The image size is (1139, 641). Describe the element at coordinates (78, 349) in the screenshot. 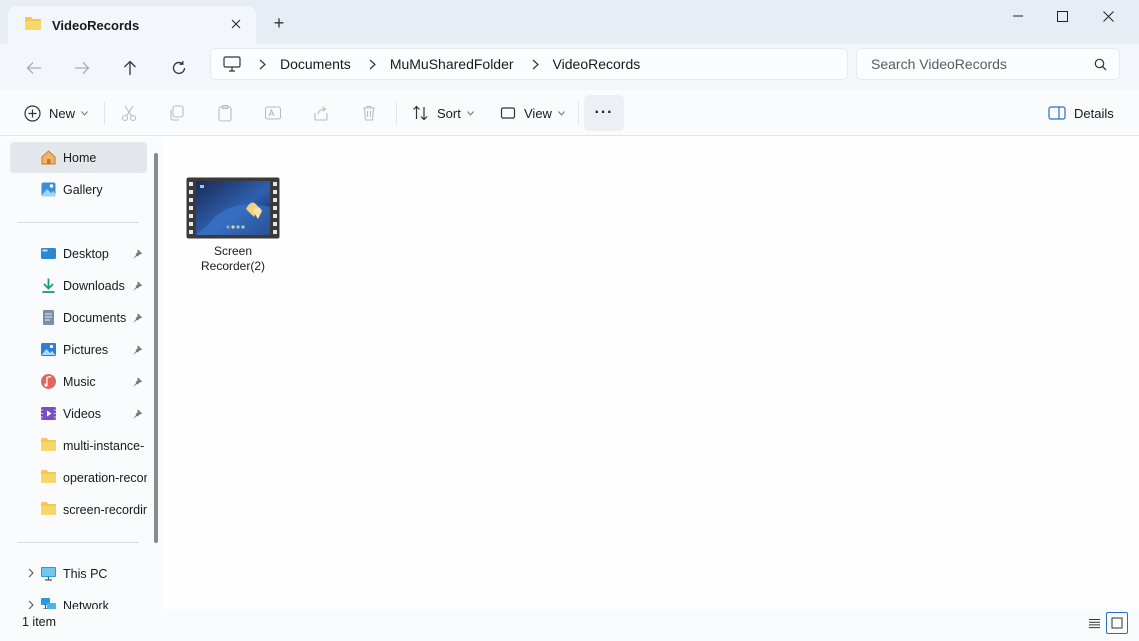

I see `sidebar-item-pictures: Pictures` at that location.